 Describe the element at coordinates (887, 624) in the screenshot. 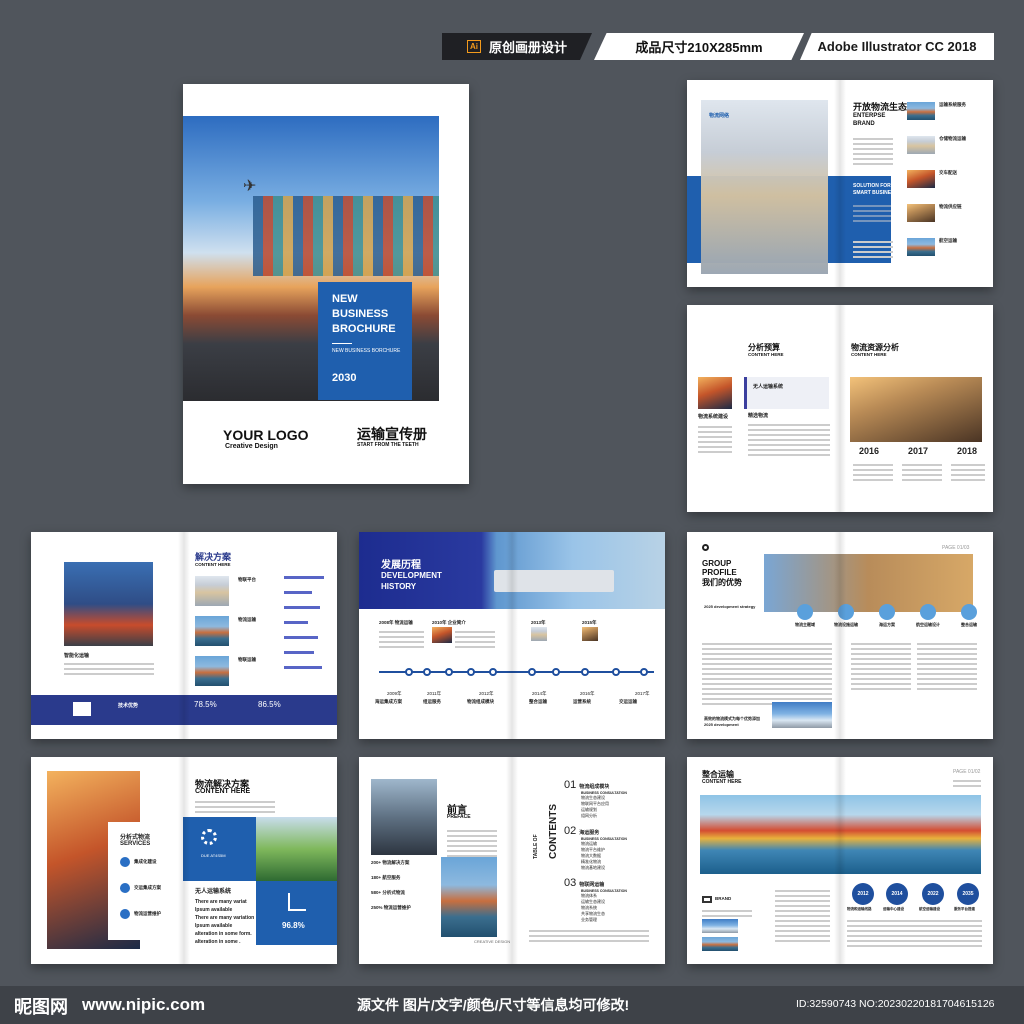

I see `profile-icon-3: 海运方案` at that location.